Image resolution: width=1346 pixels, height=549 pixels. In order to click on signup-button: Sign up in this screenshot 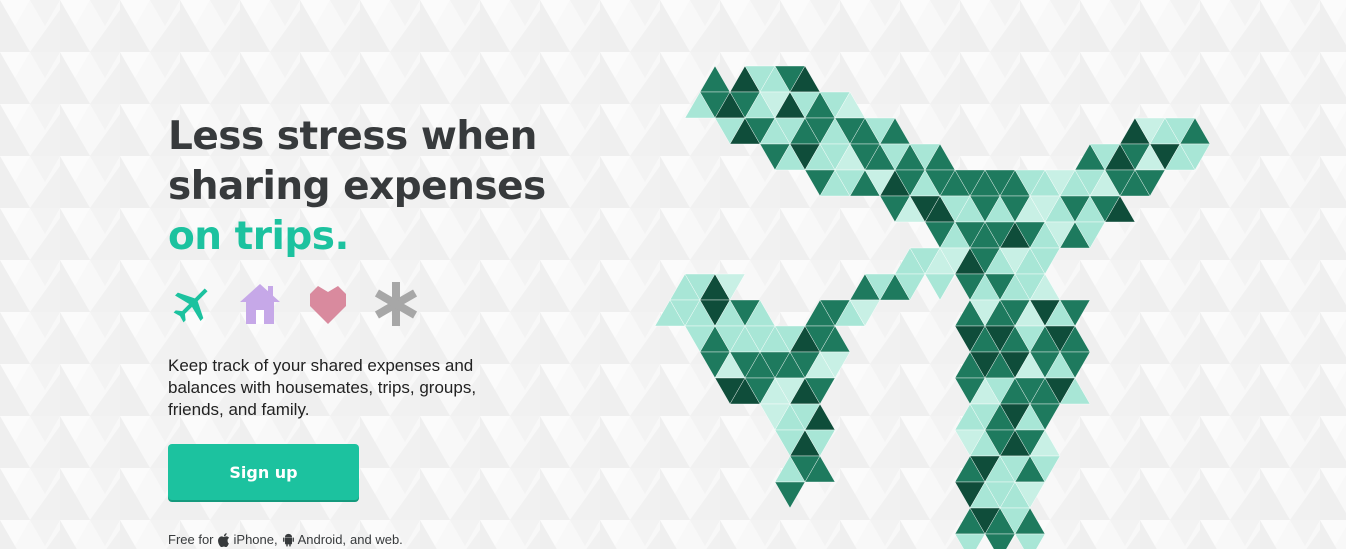, I will do `click(263, 472)`.